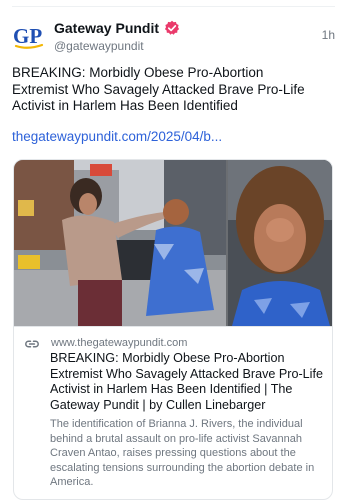  Describe the element at coordinates (119, 343) in the screenshot. I see `card-domain: www.thegatewaypundit.com` at that location.